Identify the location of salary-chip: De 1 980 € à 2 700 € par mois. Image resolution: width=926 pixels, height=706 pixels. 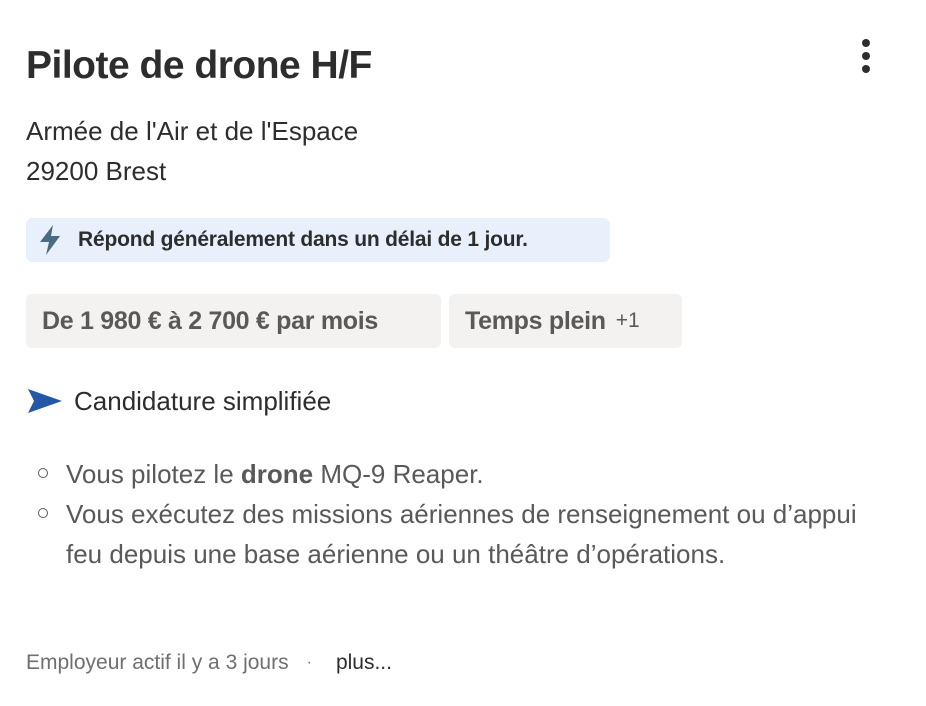
(233, 321).